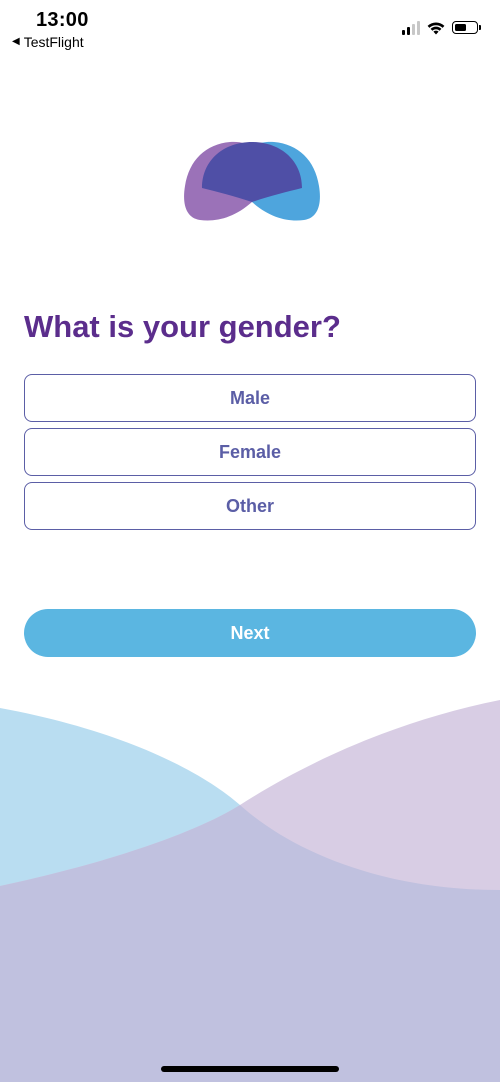 This screenshot has width=500, height=1082. Describe the element at coordinates (250, 398) in the screenshot. I see `gender-option-male: Male` at that location.